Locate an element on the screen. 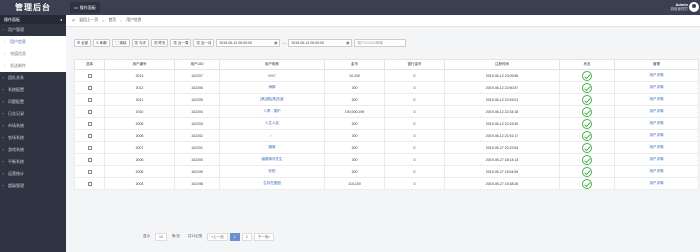 The width and height of the screenshot is (700, 252). sidebar-item-label: 系统配置 is located at coordinates (16, 89).